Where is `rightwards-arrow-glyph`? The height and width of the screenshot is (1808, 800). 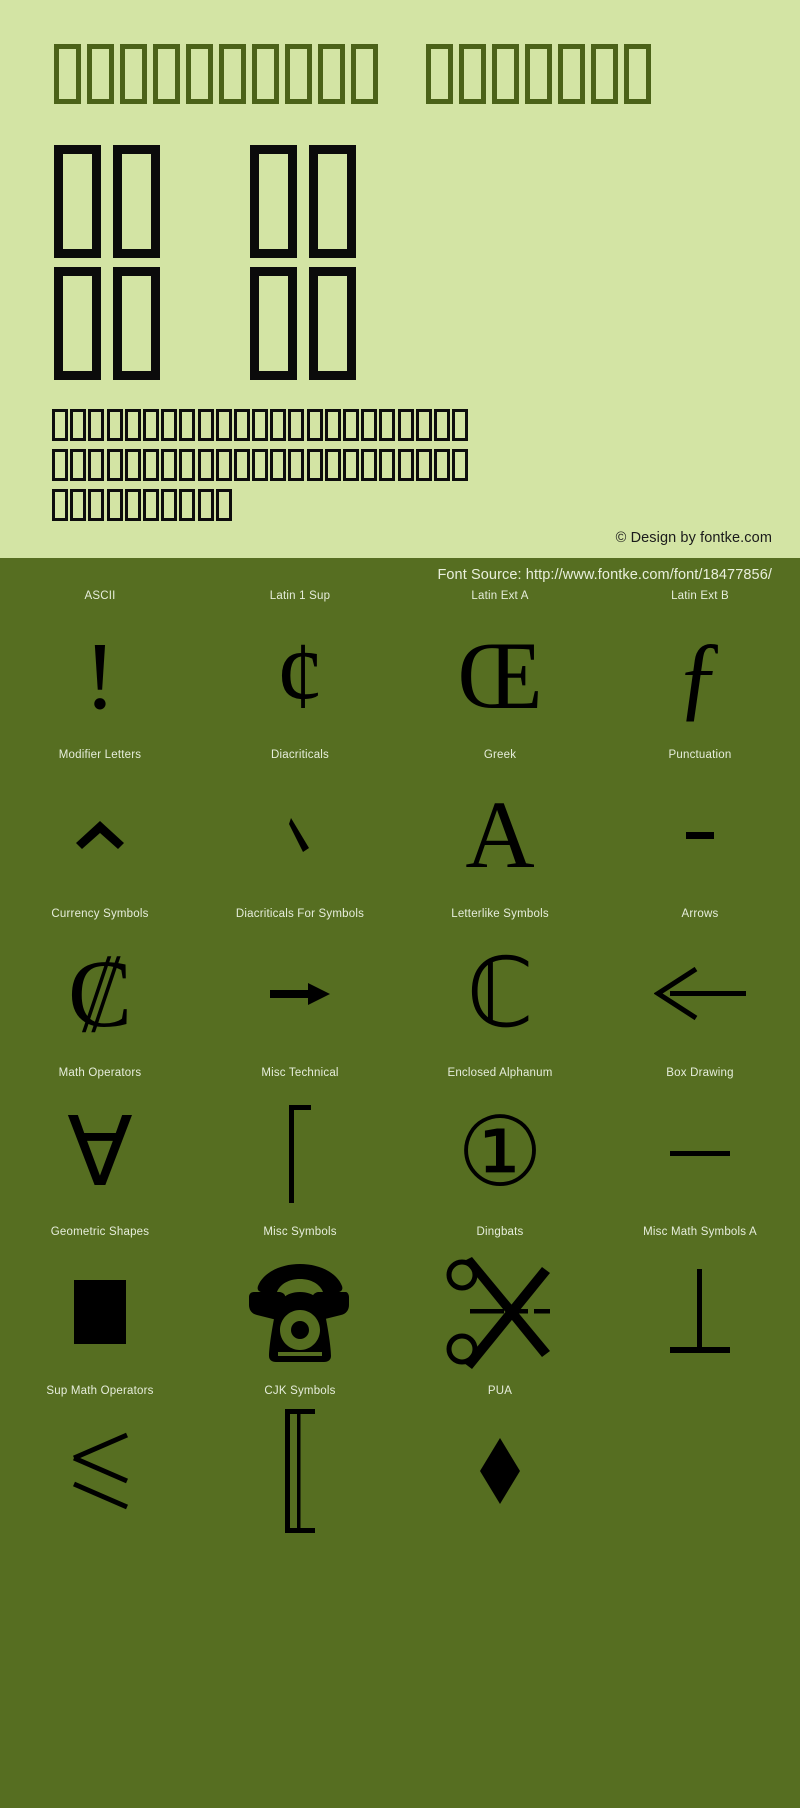
rightwards-arrow-glyph is located at coordinates (300, 993).